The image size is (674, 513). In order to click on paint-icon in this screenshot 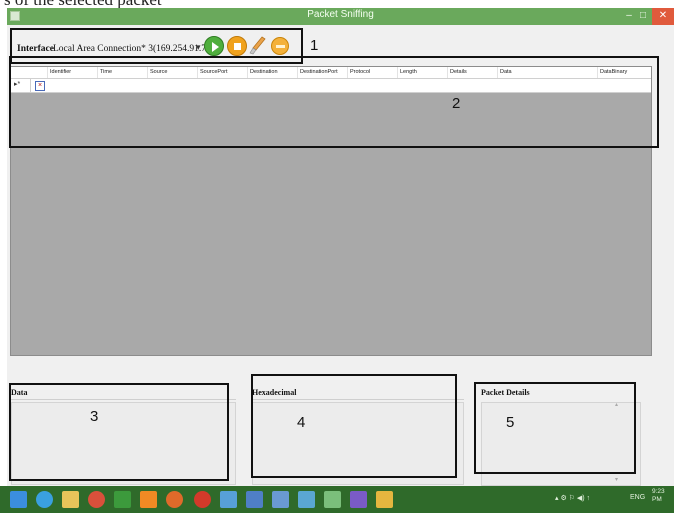, I will do `click(306, 499)`.